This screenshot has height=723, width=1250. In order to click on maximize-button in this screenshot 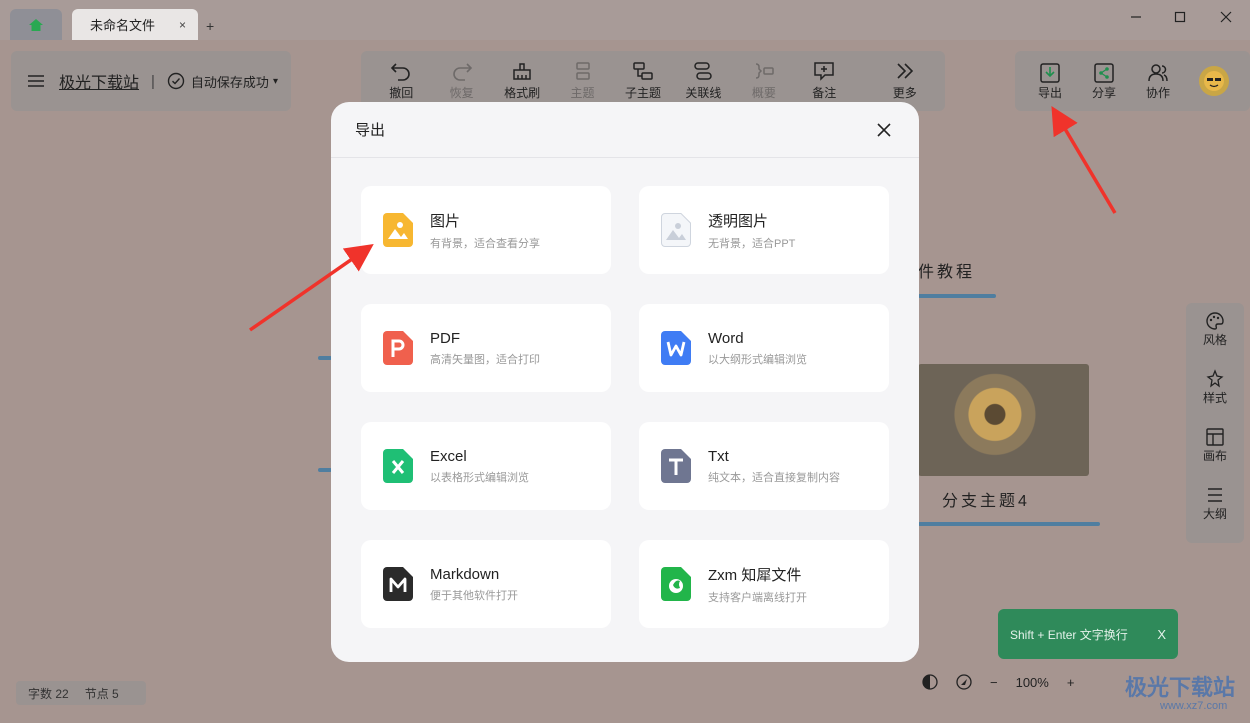, I will do `click(1180, 17)`.